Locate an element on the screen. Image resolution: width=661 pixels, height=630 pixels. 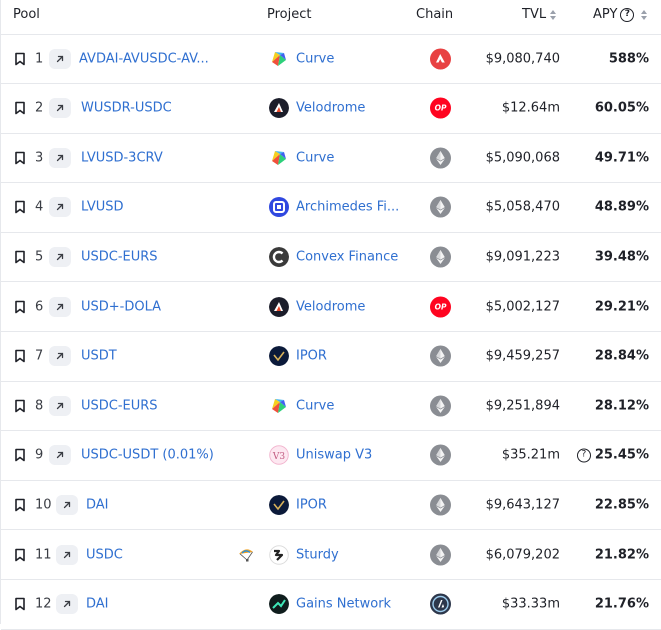
pool-rank: 5 is located at coordinates (39, 257).